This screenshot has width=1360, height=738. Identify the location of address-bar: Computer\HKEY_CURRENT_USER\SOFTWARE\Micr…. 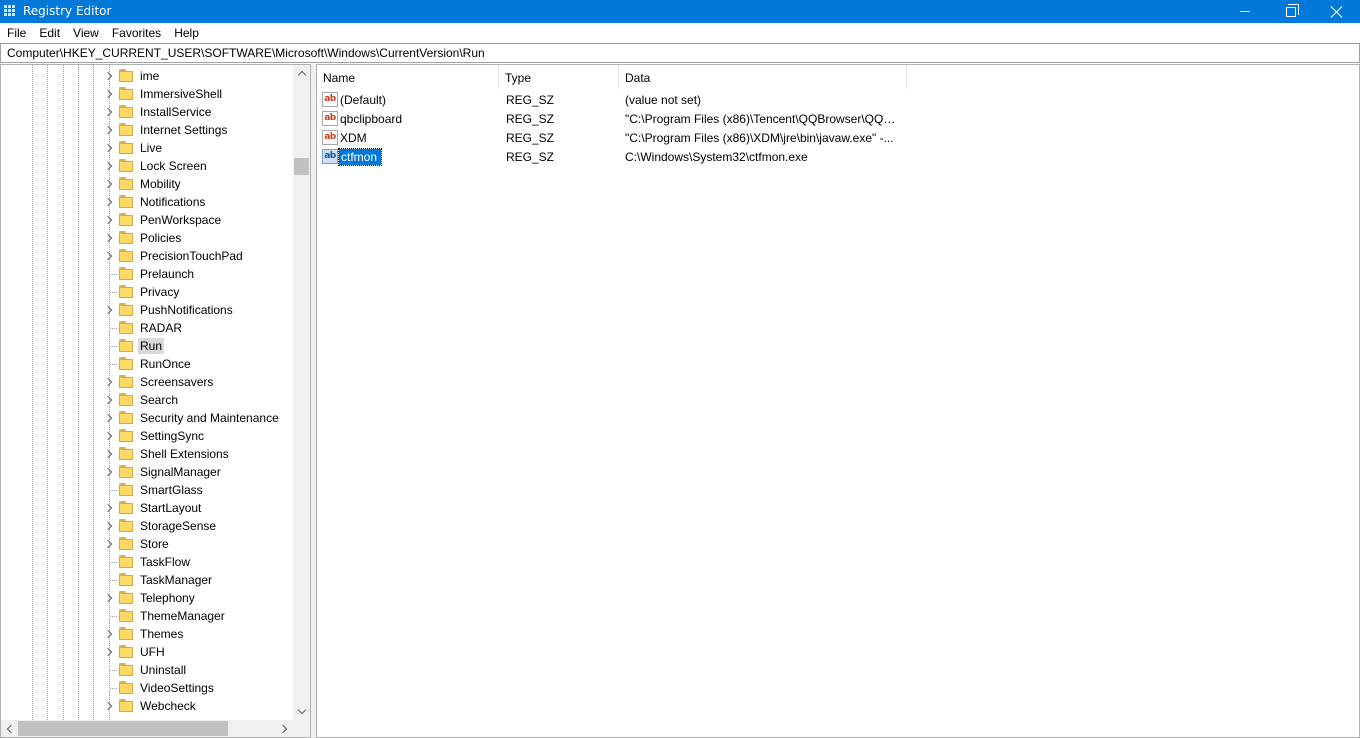
(680, 53).